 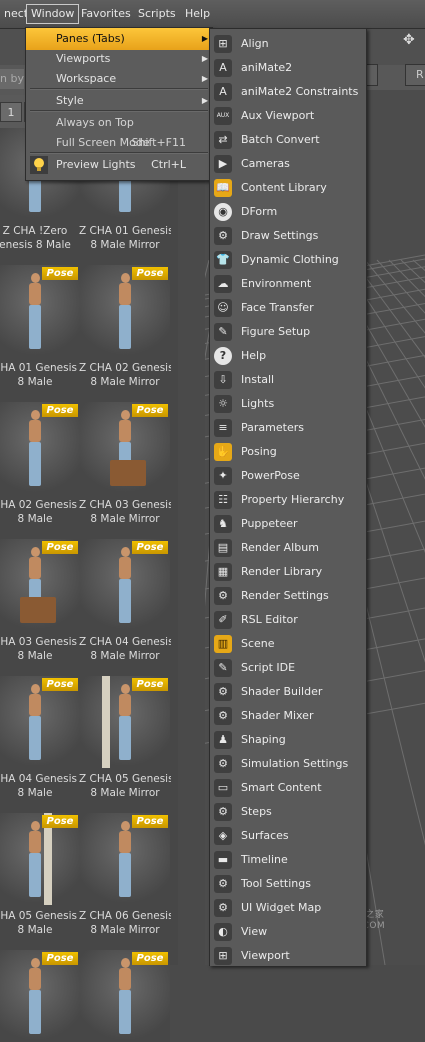 I want to click on pane-item-render-album: ▤ Render Album, so click(x=288, y=548).